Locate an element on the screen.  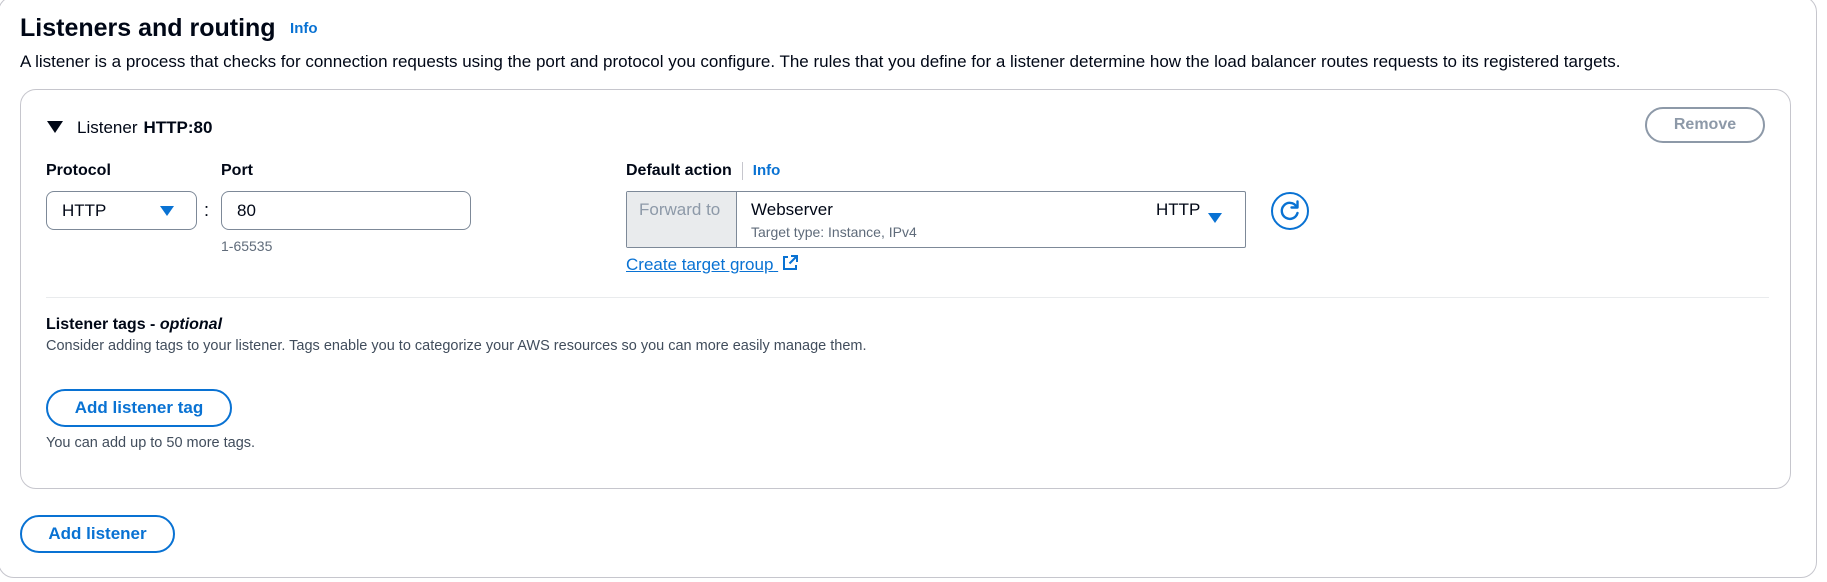
add-listener-button: Add listener is located at coordinates (97, 534).